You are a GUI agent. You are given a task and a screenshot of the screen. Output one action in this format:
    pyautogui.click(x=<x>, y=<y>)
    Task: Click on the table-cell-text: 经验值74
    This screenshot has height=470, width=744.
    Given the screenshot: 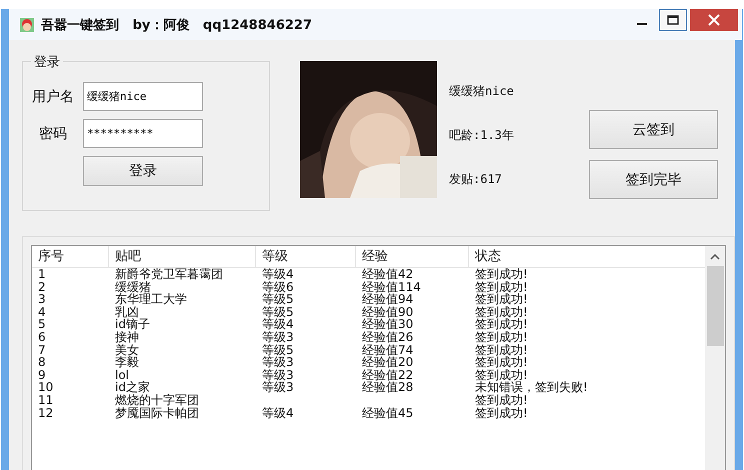 What is the action you would take?
    pyautogui.click(x=387, y=350)
    